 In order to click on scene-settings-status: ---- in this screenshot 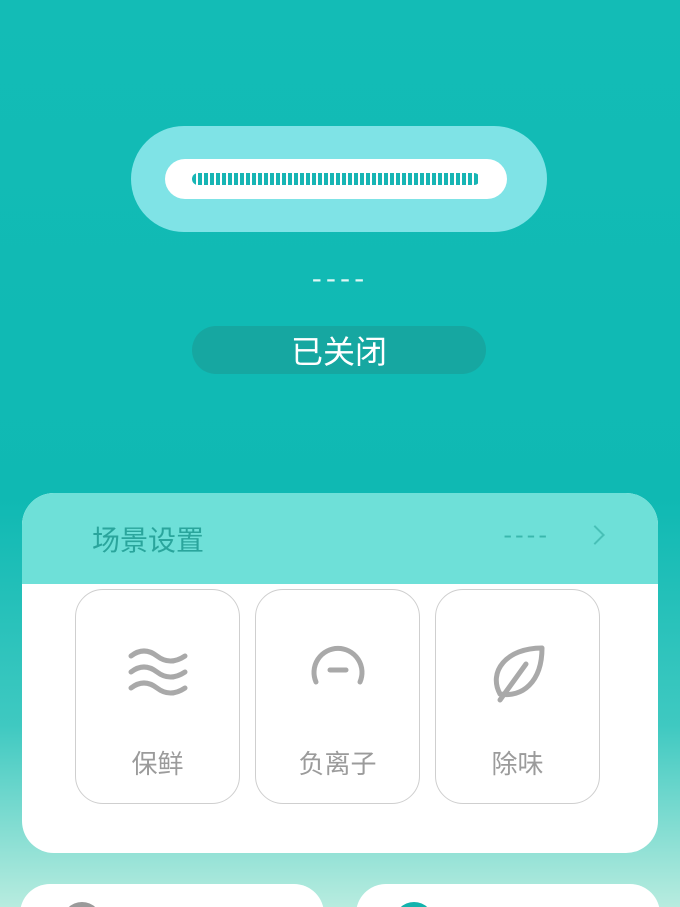, I will do `click(526, 535)`.